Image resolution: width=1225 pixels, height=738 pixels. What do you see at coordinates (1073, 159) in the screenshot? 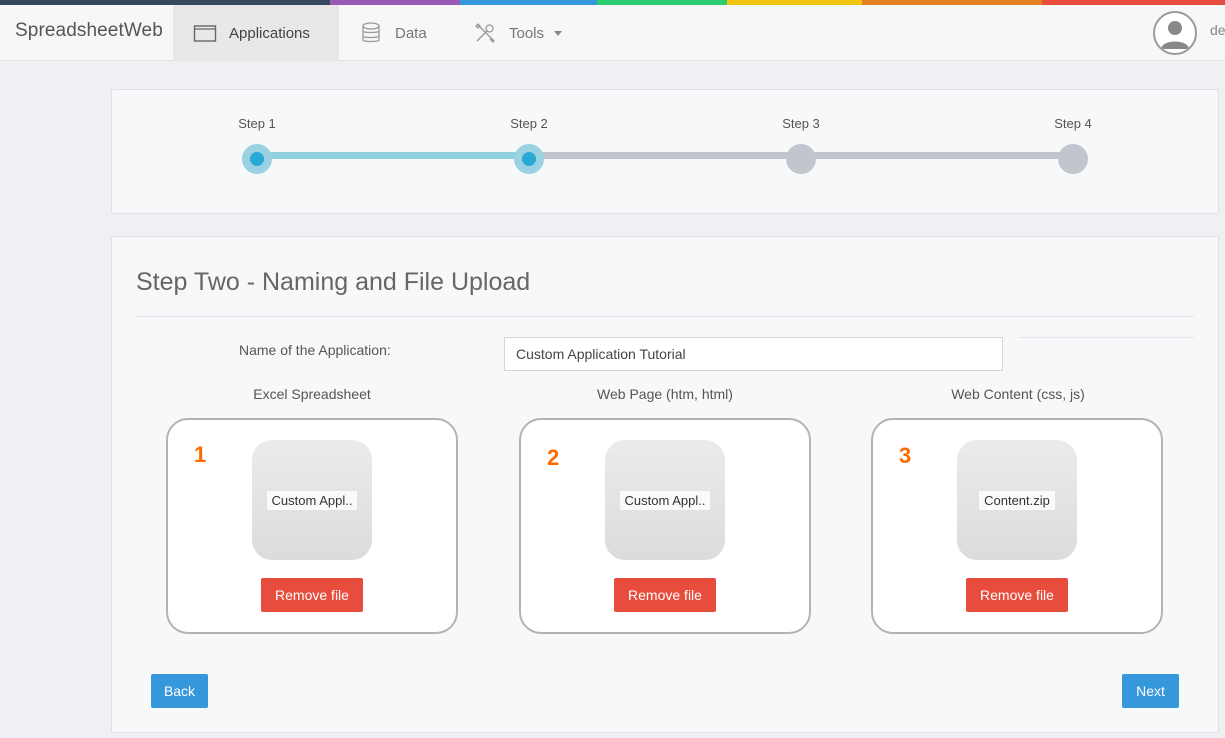
I see `step-4-indicator` at bounding box center [1073, 159].